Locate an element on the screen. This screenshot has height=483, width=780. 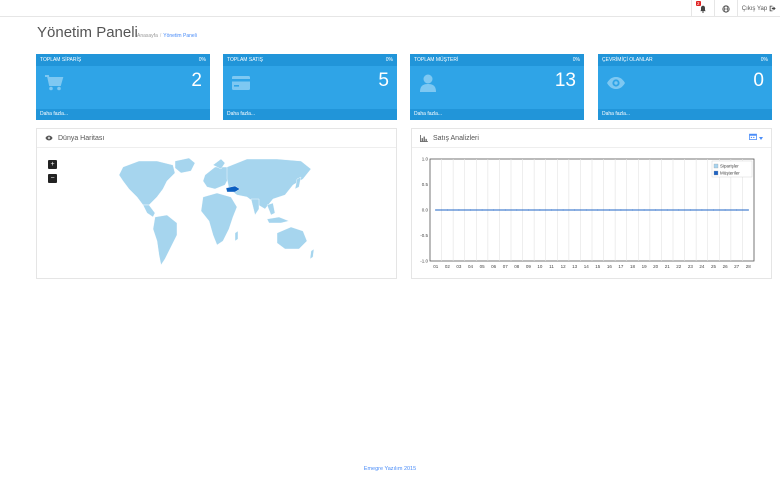
x-tick-label: 12 is located at coordinates (564, 266).